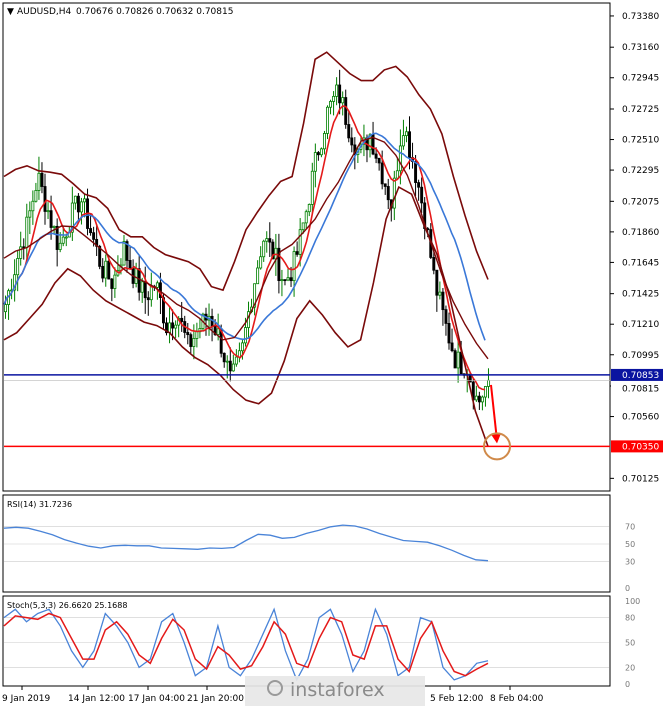 Image resolution: width=665 pixels, height=712 pixels. What do you see at coordinates (640, 325) in the screenshot?
I see `price-y-tick-label: 0.71210` at bounding box center [640, 325].